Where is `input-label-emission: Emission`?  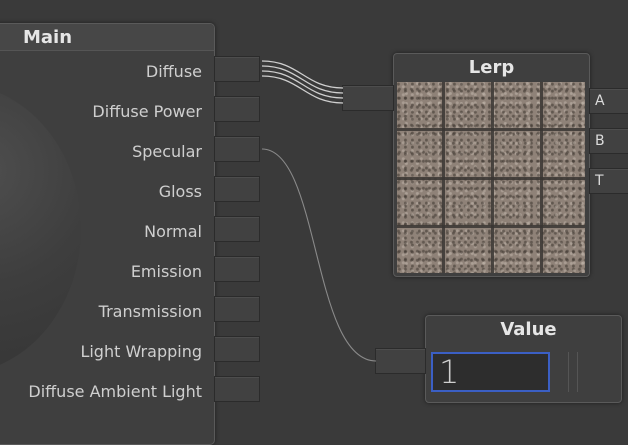
input-label-emission: Emission is located at coordinates (166, 271).